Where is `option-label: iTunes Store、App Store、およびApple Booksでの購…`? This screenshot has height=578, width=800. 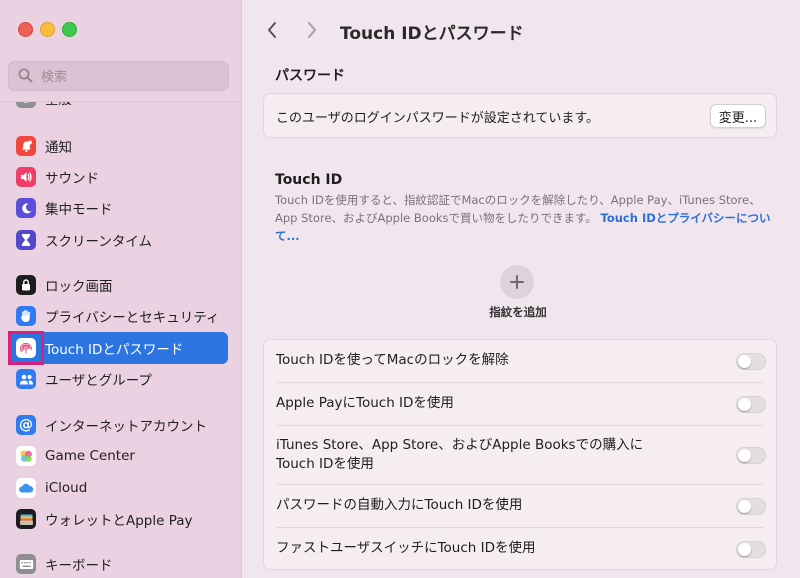
option-label: iTunes Store、App Store、およびApple Booksでの購… is located at coordinates (460, 454).